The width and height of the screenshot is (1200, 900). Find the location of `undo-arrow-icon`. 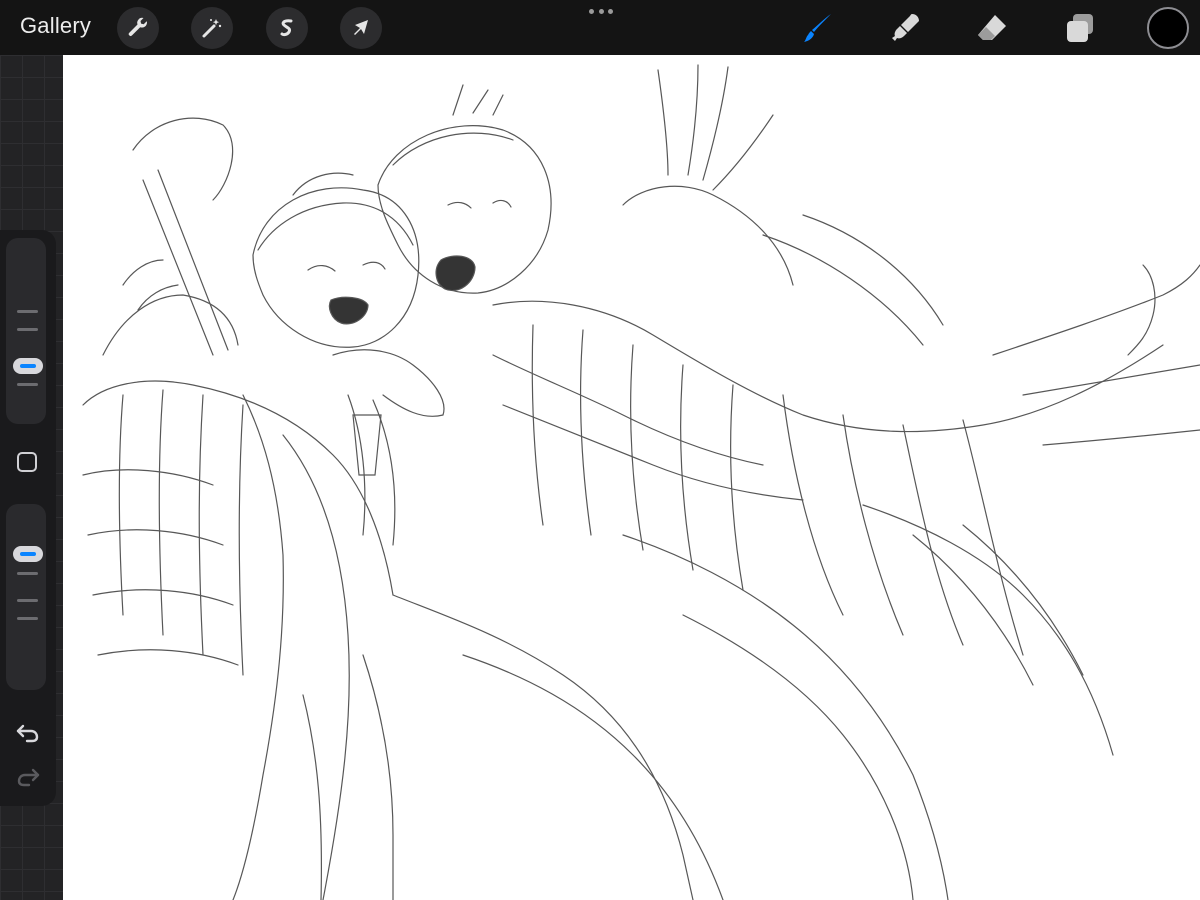

undo-arrow-icon is located at coordinates (27, 733).